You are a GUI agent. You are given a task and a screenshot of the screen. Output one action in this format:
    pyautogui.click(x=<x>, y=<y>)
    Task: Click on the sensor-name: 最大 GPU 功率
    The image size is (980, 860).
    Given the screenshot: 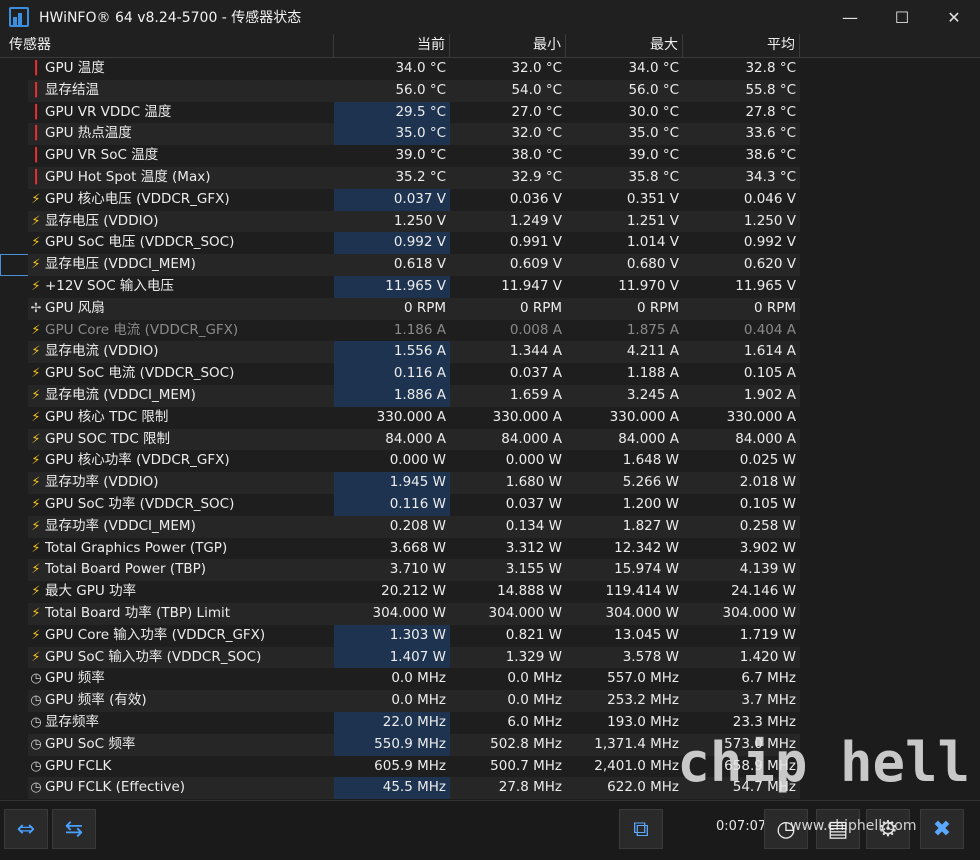 What is the action you would take?
    pyautogui.click(x=181, y=592)
    